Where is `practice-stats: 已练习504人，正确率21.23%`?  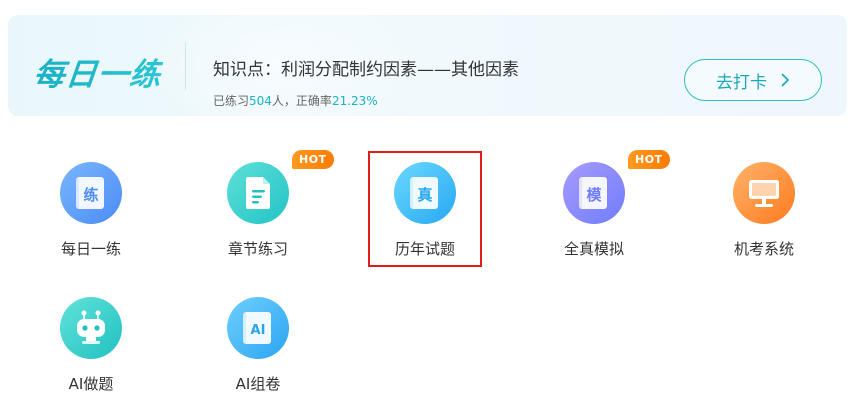 practice-stats: 已练习504人，正确率21.23% is located at coordinates (295, 100).